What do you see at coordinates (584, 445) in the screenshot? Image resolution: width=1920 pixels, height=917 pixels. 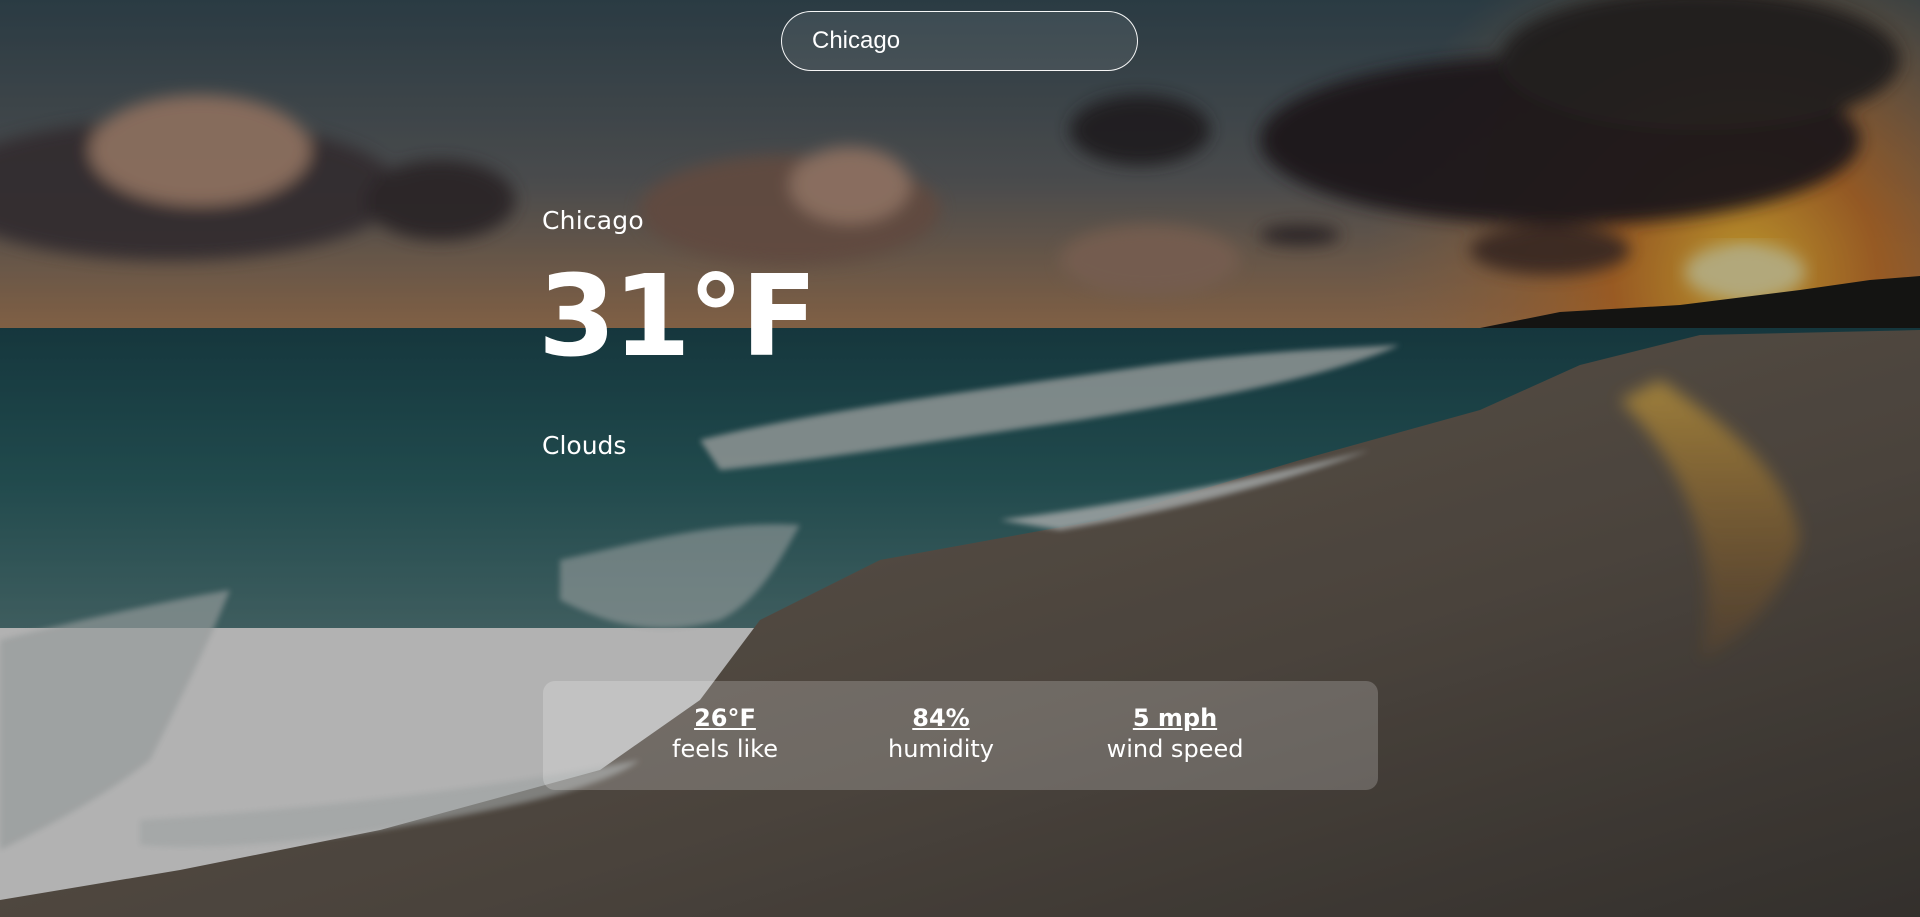 I see `weather-description: Clouds` at bounding box center [584, 445].